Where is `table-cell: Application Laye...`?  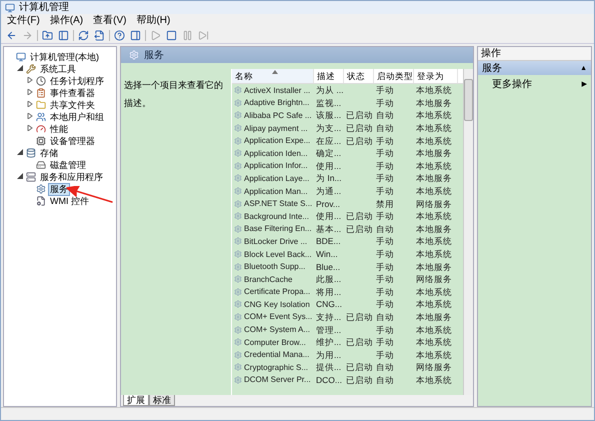 table-cell: Application Laye... is located at coordinates (273, 178).